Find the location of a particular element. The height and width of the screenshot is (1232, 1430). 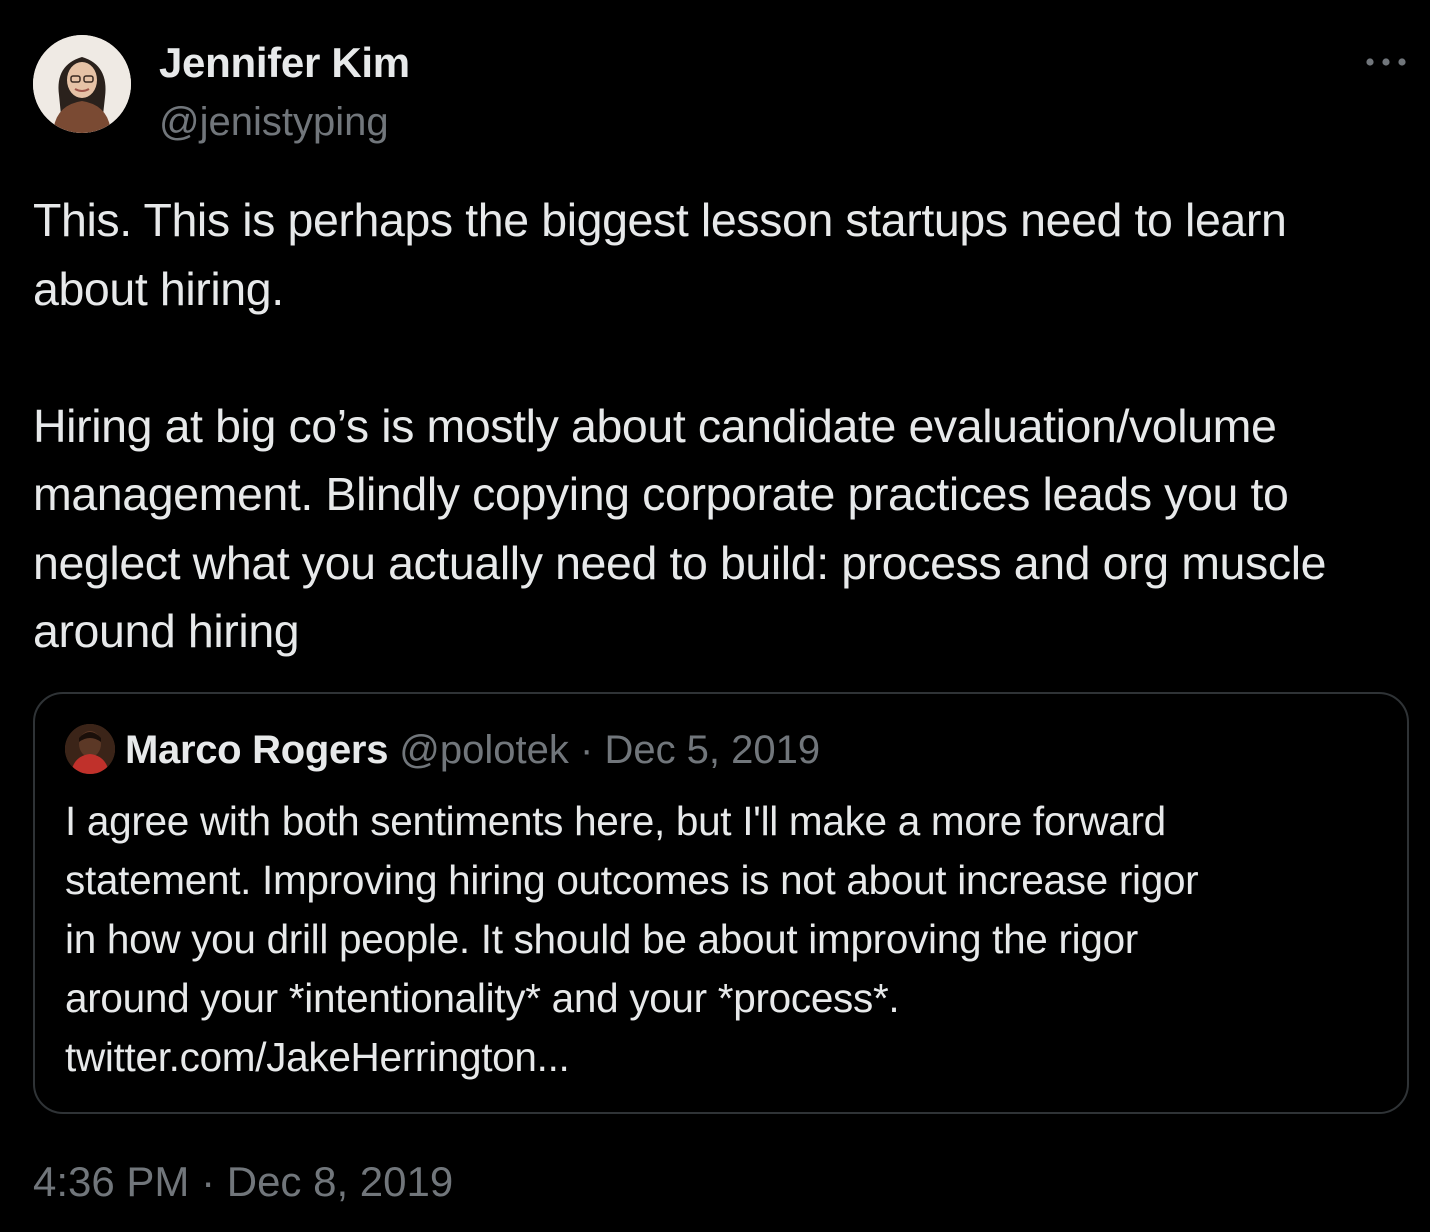

author-handle: @jenistyping is located at coordinates (274, 122).